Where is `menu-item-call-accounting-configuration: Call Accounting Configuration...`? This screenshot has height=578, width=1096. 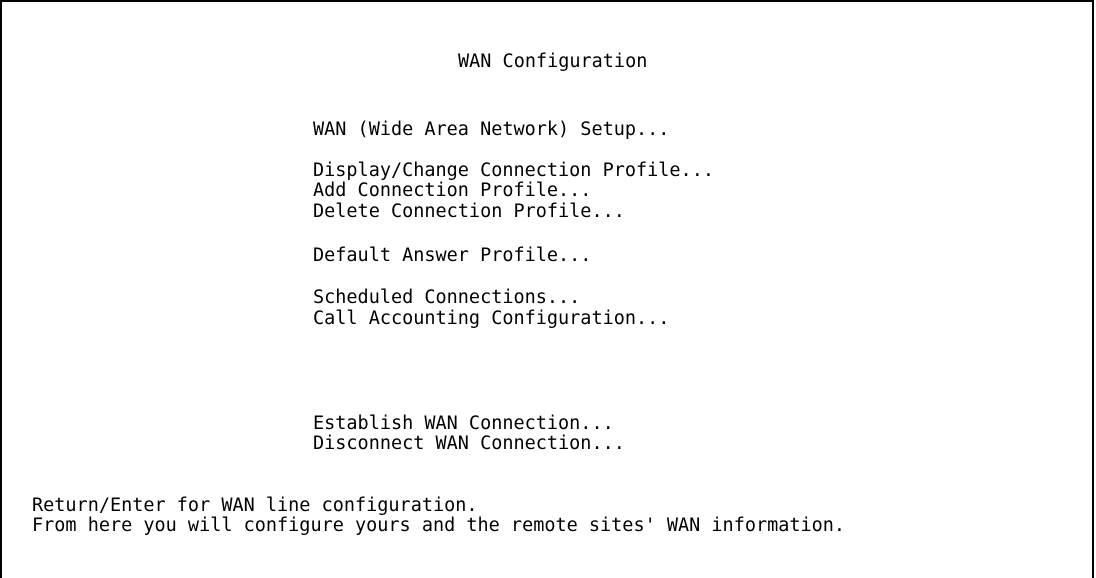 menu-item-call-accounting-configuration: Call Accounting Configuration... is located at coordinates (491, 318).